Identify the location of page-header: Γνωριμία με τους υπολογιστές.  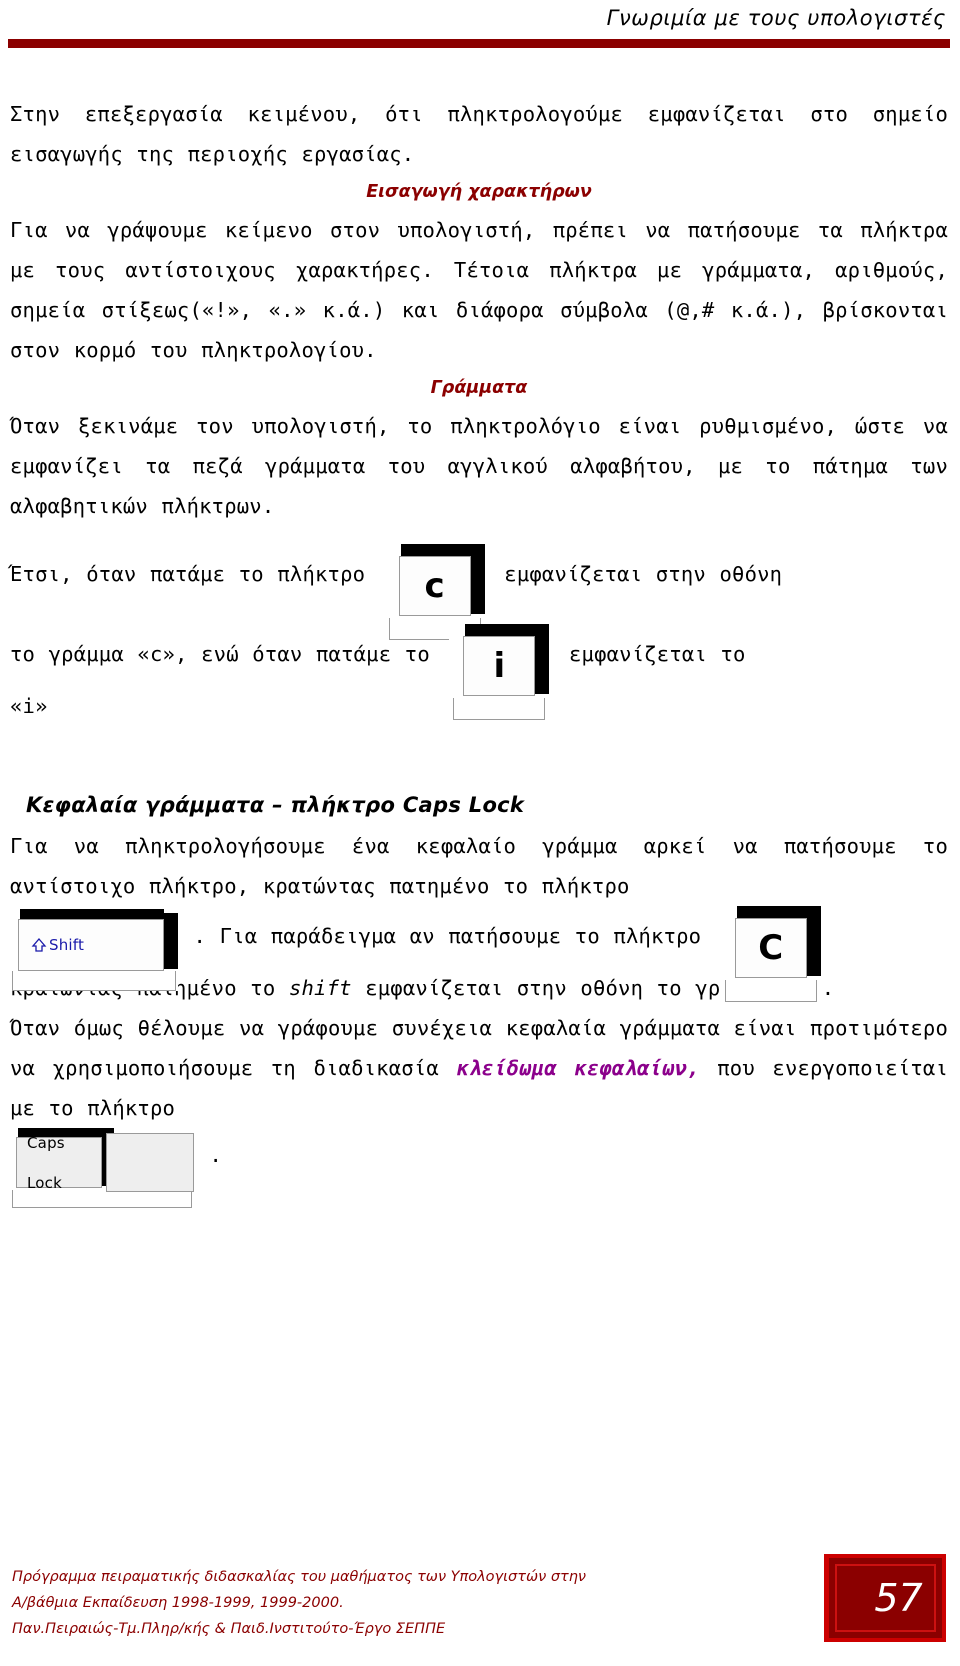
(480, 15).